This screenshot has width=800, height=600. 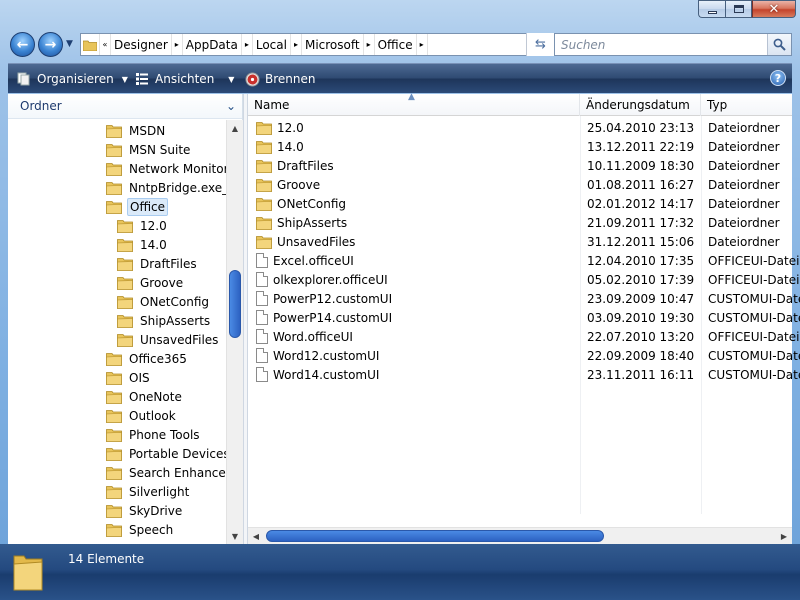 What do you see at coordinates (414, 104) in the screenshot?
I see `column-header-name: Name ▲` at bounding box center [414, 104].